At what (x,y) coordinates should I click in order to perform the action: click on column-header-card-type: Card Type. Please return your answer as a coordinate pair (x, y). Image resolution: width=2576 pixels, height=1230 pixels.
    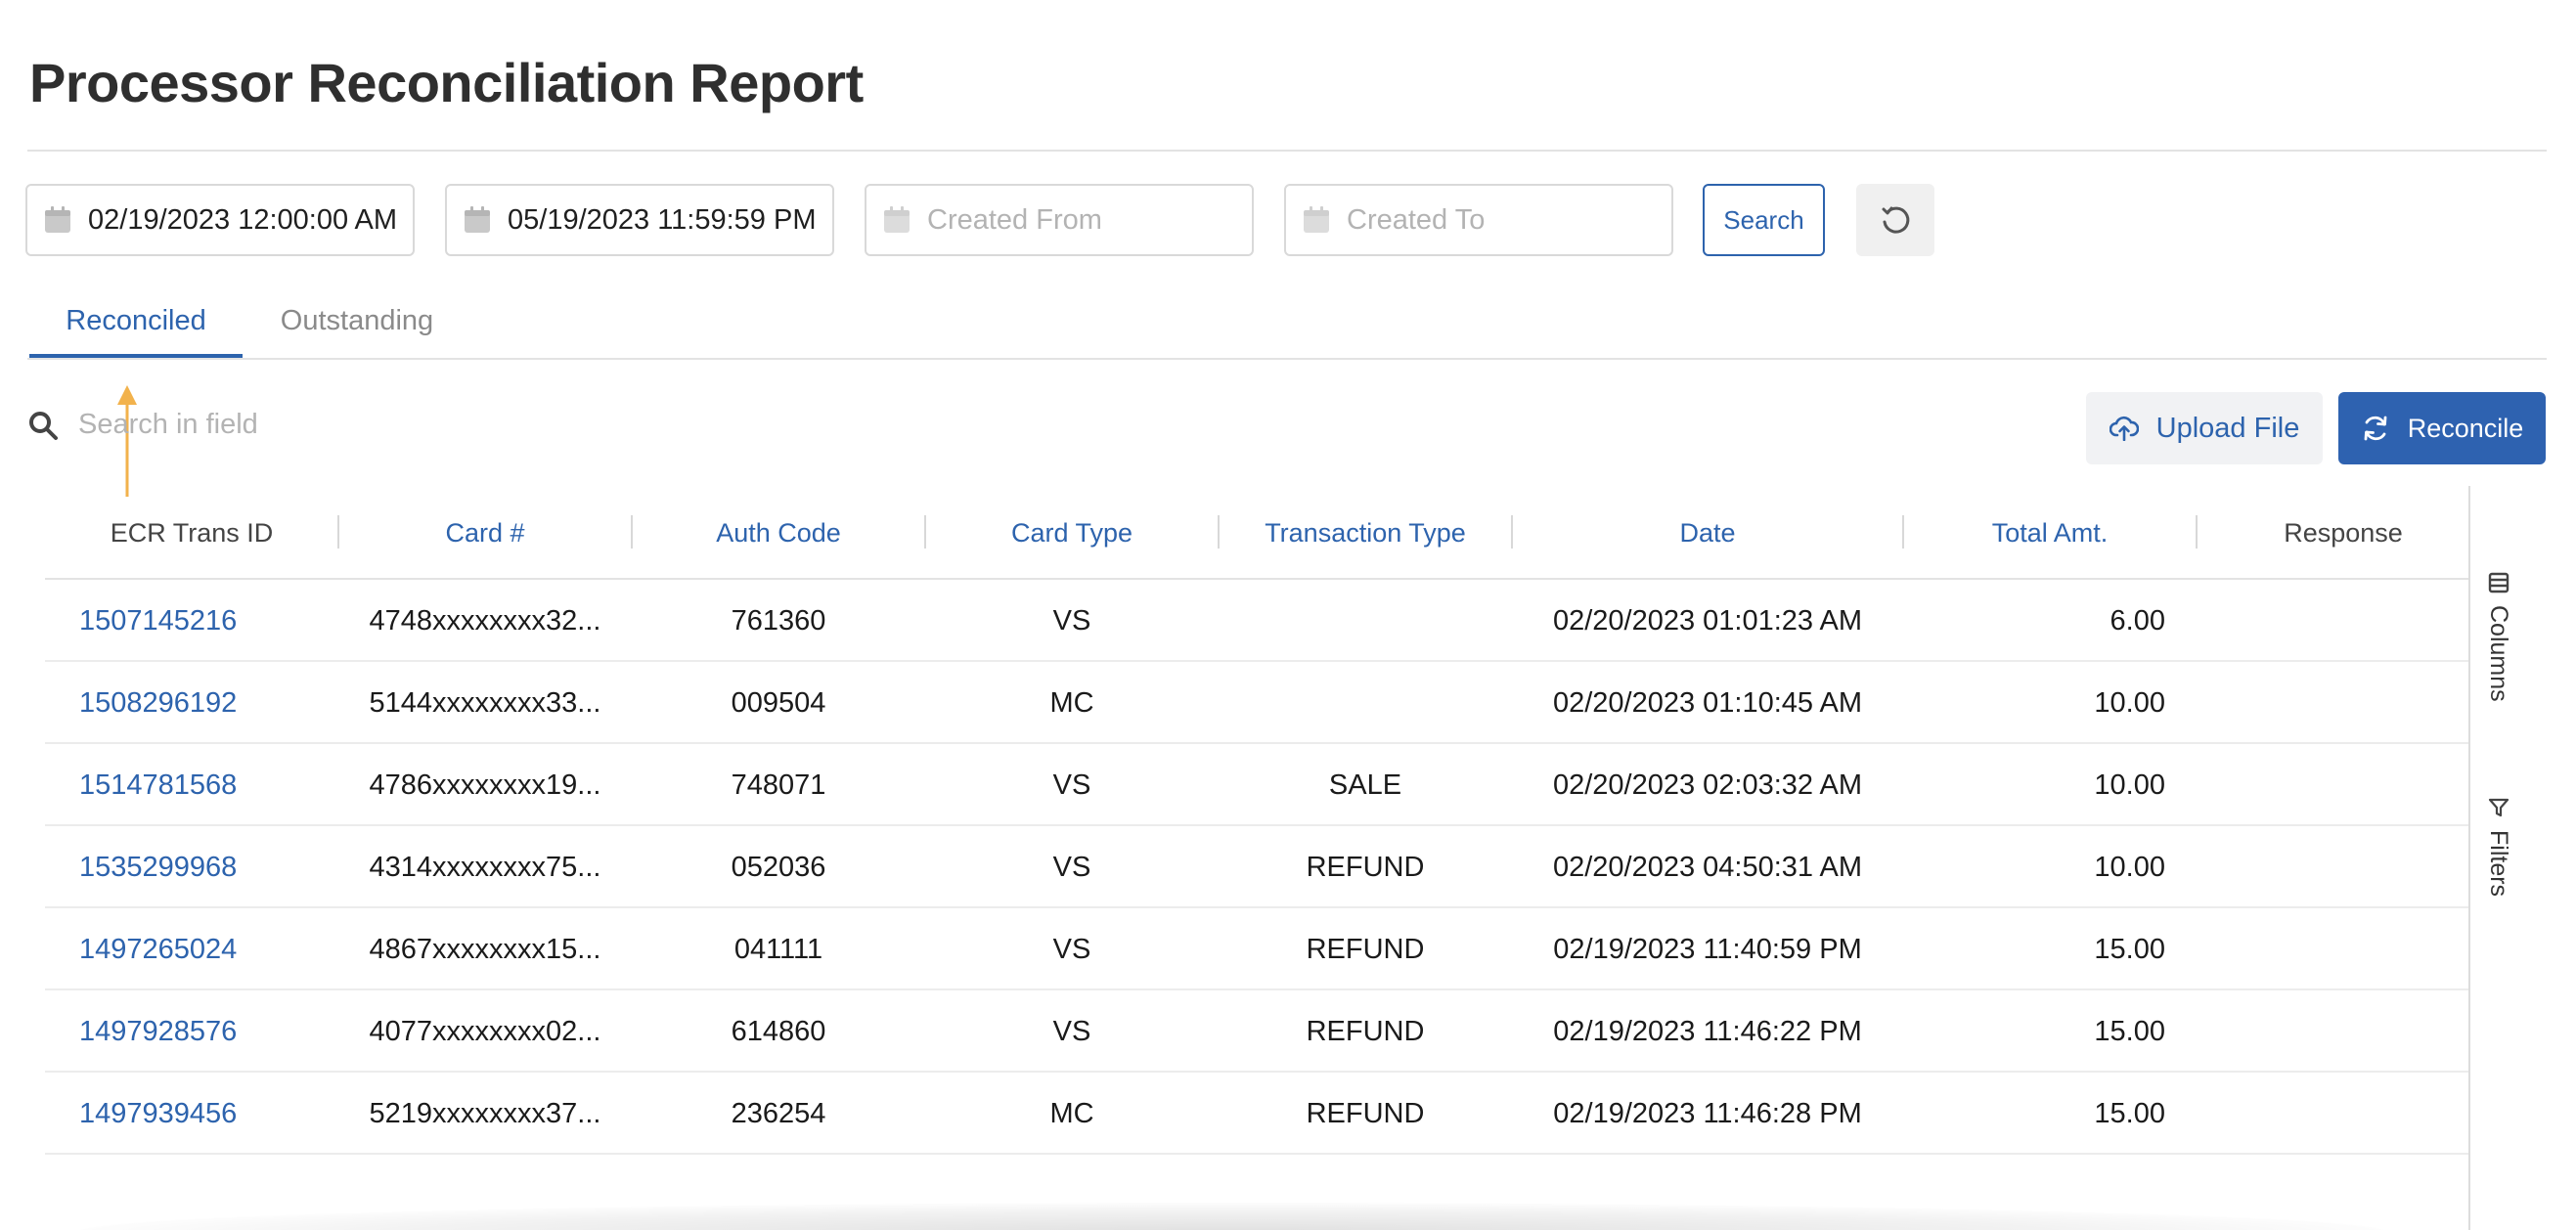
    Looking at the image, I should click on (1072, 533).